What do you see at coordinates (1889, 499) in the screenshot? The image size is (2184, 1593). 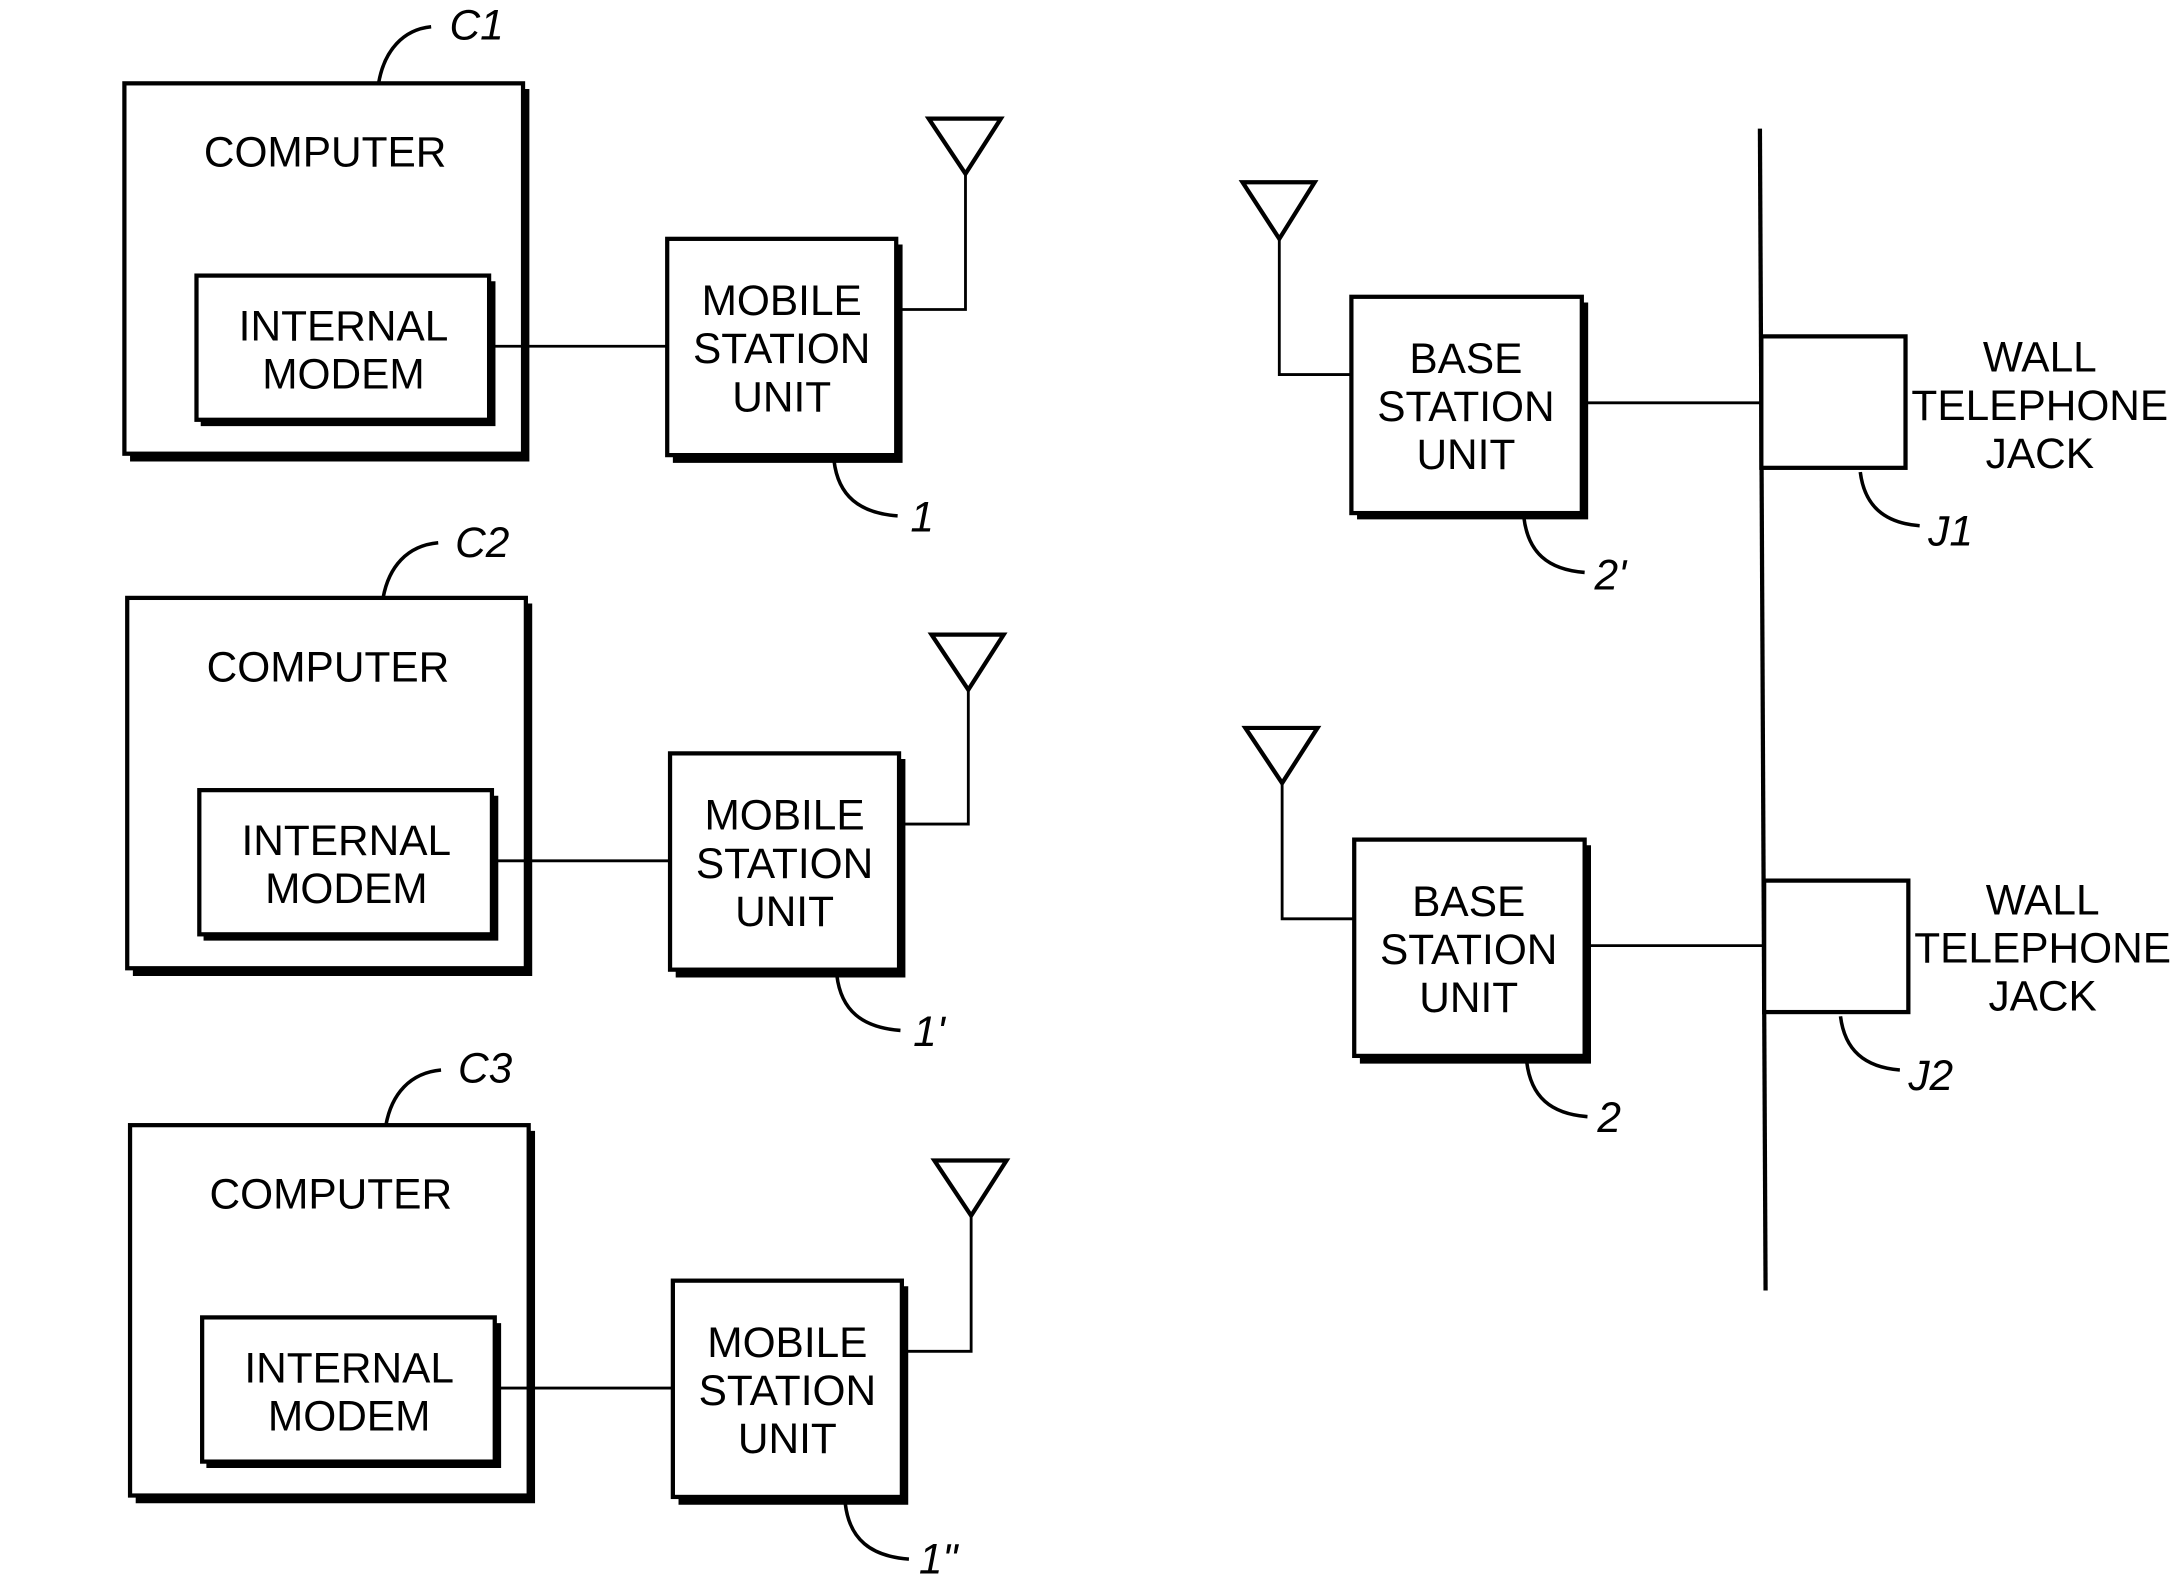 I see `ref-leader-j1` at bounding box center [1889, 499].